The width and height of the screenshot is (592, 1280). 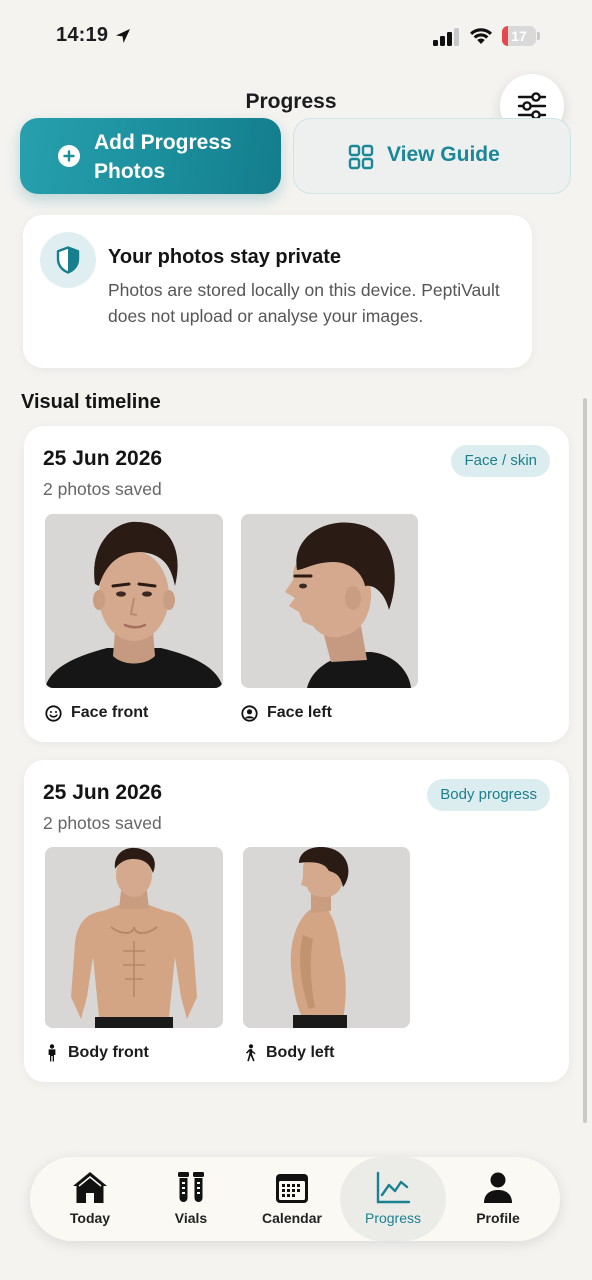 What do you see at coordinates (393, 1187) in the screenshot?
I see `line-chart-icon` at bounding box center [393, 1187].